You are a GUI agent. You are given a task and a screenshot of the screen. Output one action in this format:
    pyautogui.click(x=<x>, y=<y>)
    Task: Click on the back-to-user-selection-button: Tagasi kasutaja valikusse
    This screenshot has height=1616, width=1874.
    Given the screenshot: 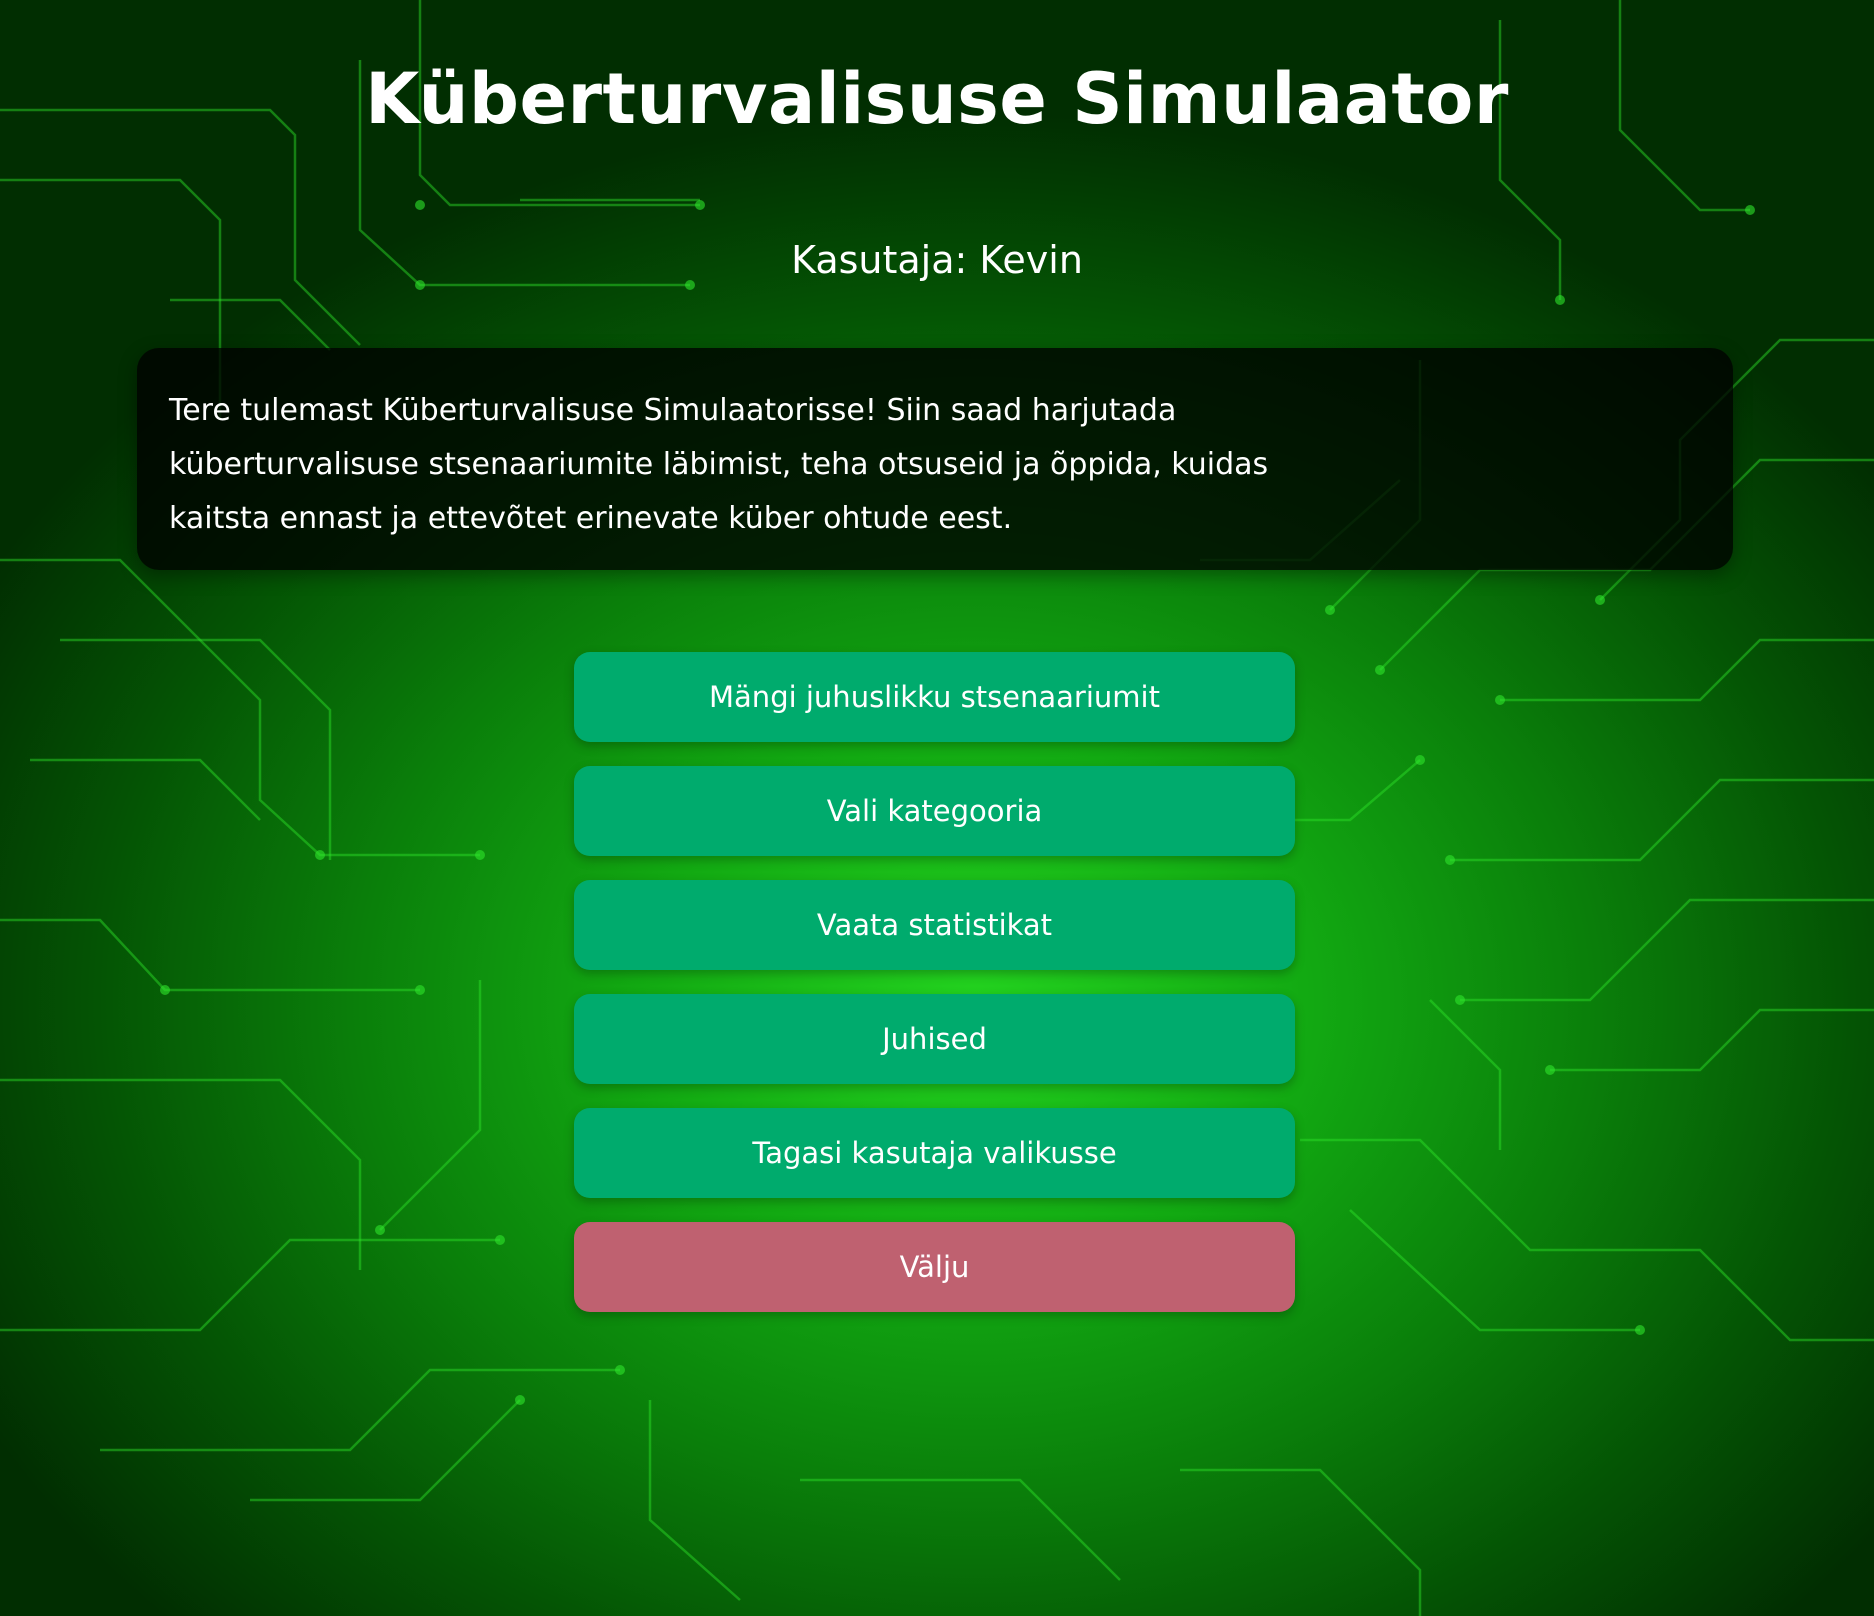 What is the action you would take?
    pyautogui.click(x=934, y=1153)
    